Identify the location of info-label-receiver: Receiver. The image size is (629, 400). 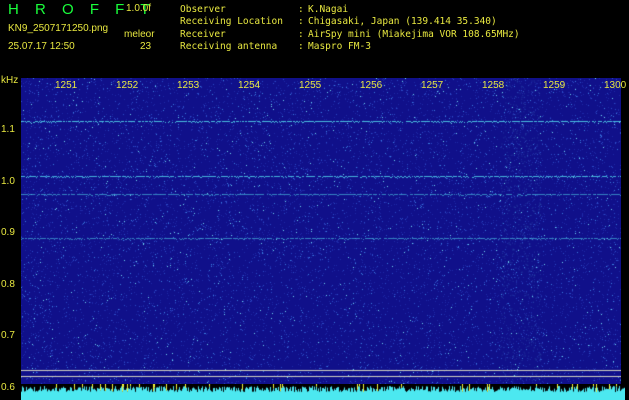
(203, 34).